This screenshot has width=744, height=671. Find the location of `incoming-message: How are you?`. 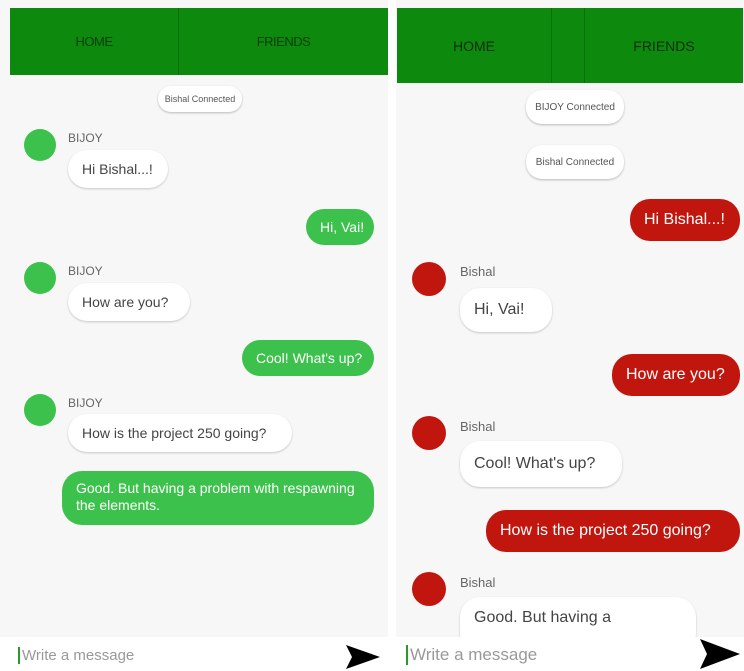

incoming-message: How are you? is located at coordinates (129, 302).